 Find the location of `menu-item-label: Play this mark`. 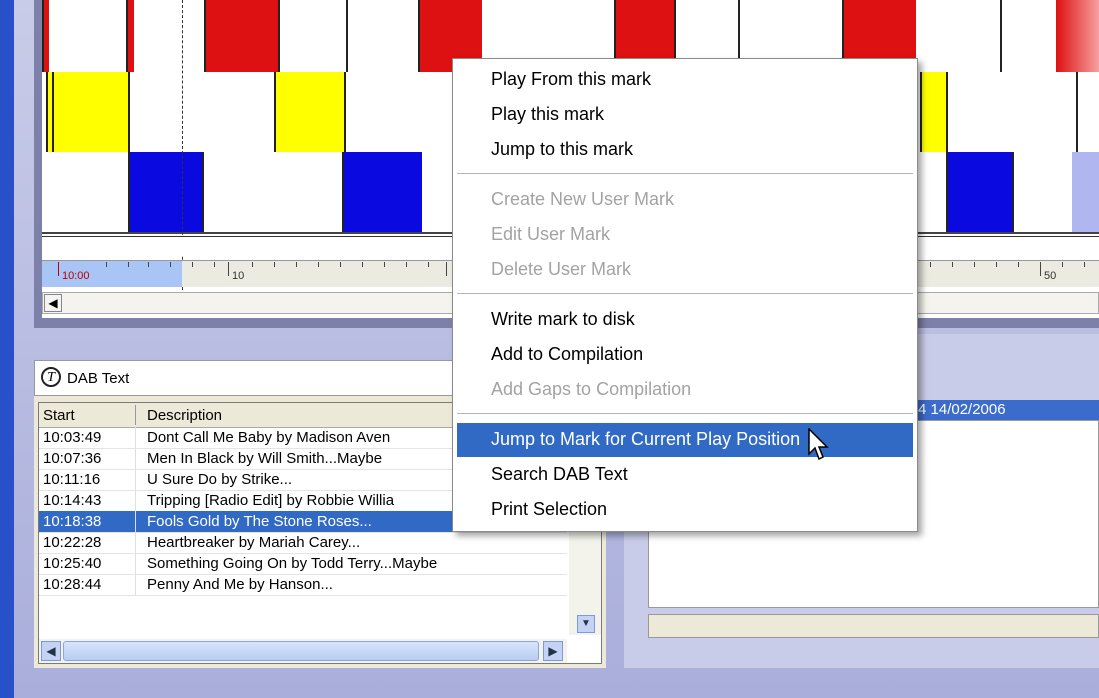

menu-item-label: Play this mark is located at coordinates (548, 114).